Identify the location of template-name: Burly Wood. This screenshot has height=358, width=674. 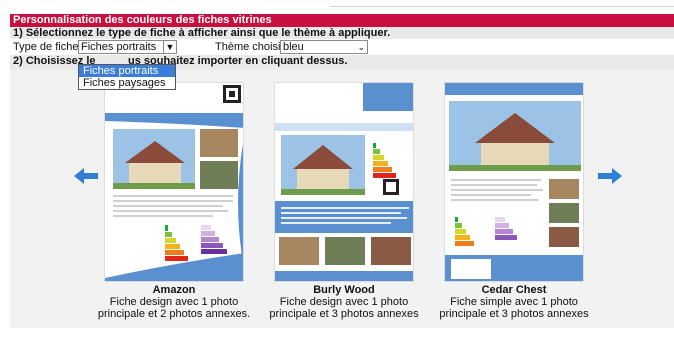
(344, 290).